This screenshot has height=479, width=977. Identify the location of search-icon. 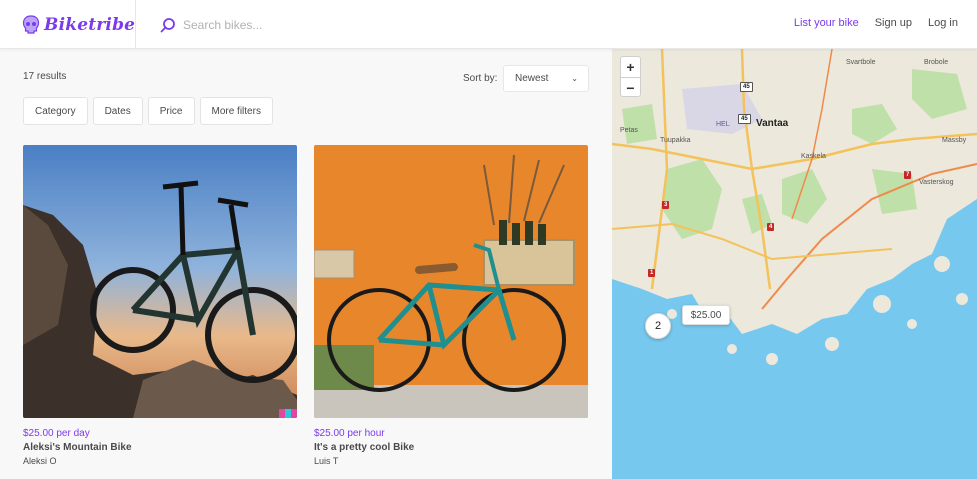
(167, 25).